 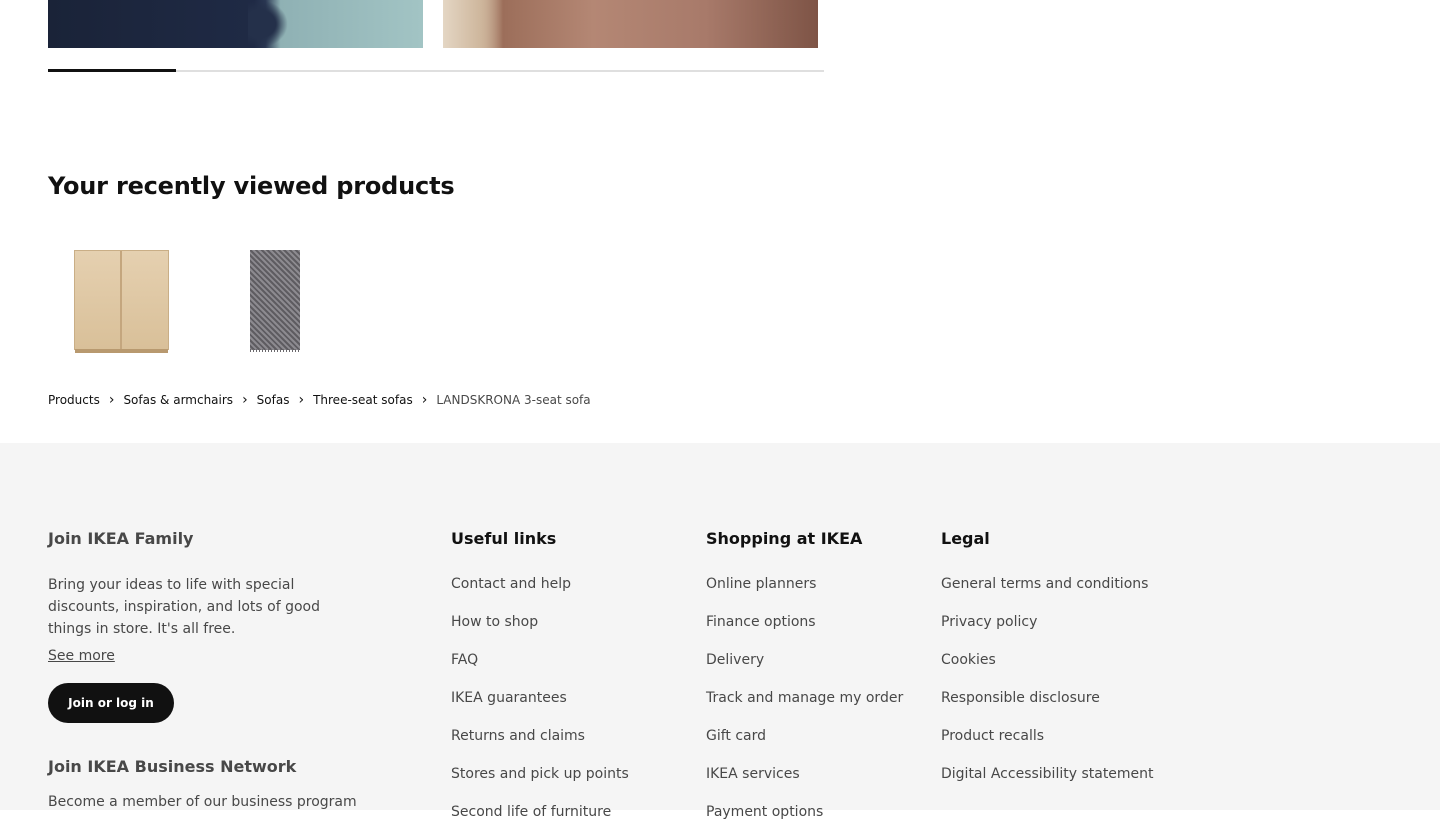 What do you see at coordinates (112, 70) in the screenshot?
I see `carousel-scrollbar-thumb` at bounding box center [112, 70].